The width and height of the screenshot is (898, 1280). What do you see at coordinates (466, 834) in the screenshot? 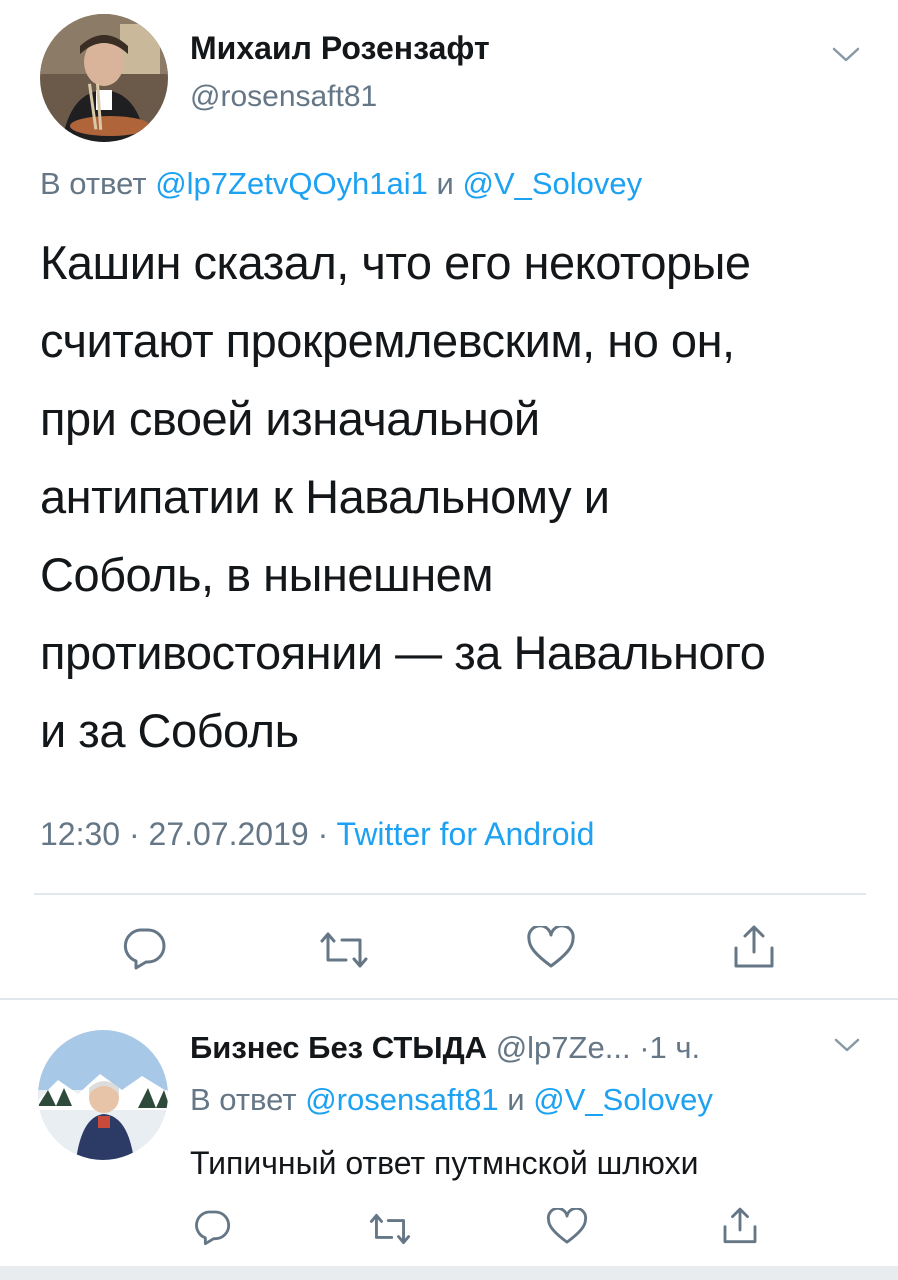
I see `tweet-client-link: Twitter for Android` at bounding box center [466, 834].